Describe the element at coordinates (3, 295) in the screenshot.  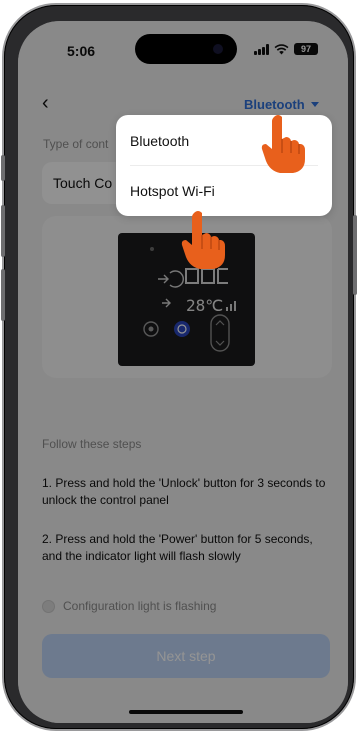
I see `volume-down-button` at that location.